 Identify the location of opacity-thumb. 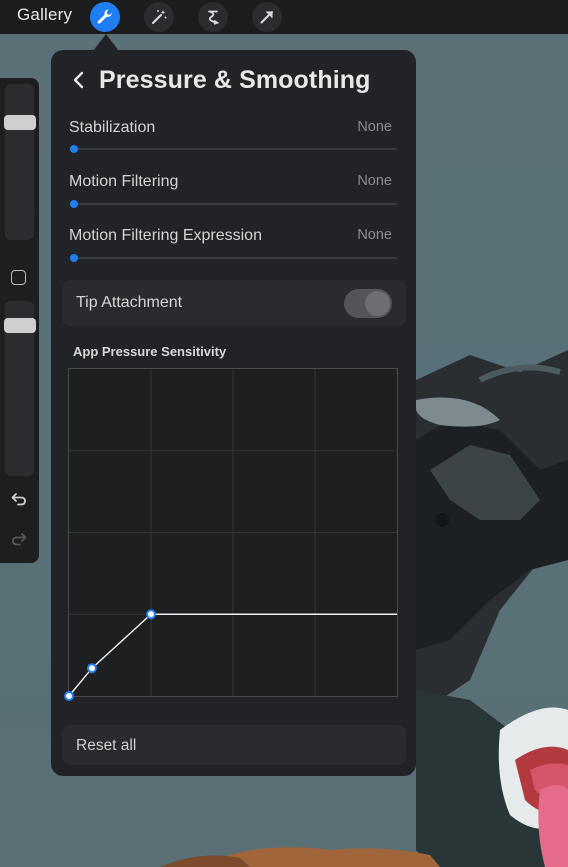
(20, 325).